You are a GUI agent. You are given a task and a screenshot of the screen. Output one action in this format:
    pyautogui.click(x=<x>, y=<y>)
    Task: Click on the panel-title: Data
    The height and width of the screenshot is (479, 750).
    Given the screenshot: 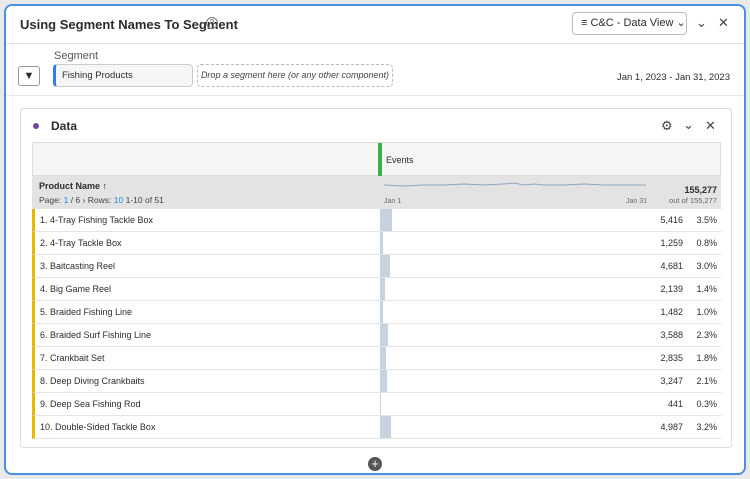 What is the action you would take?
    pyautogui.click(x=64, y=126)
    